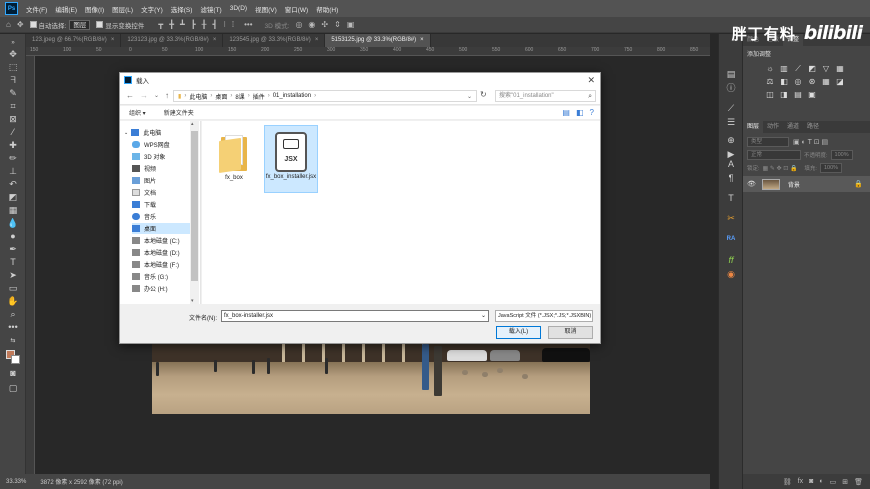 The width and height of the screenshot is (870, 489). I want to click on help-icon: ?, so click(592, 112).